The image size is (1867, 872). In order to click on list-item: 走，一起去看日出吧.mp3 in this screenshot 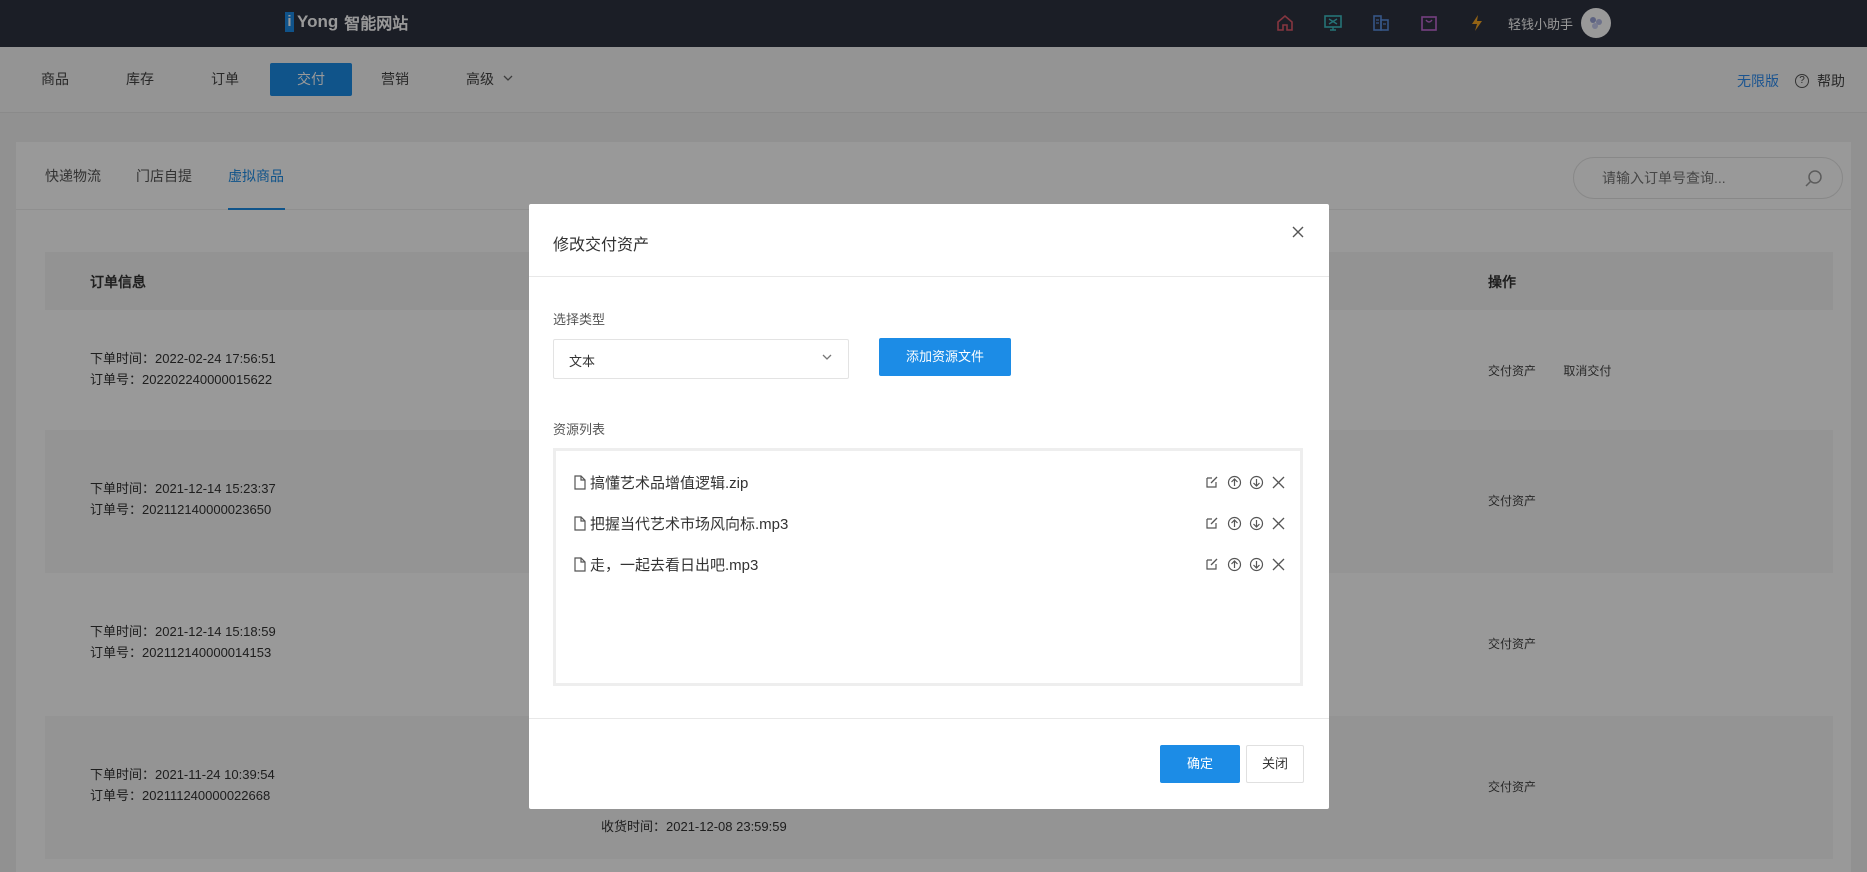, I will do `click(666, 564)`.